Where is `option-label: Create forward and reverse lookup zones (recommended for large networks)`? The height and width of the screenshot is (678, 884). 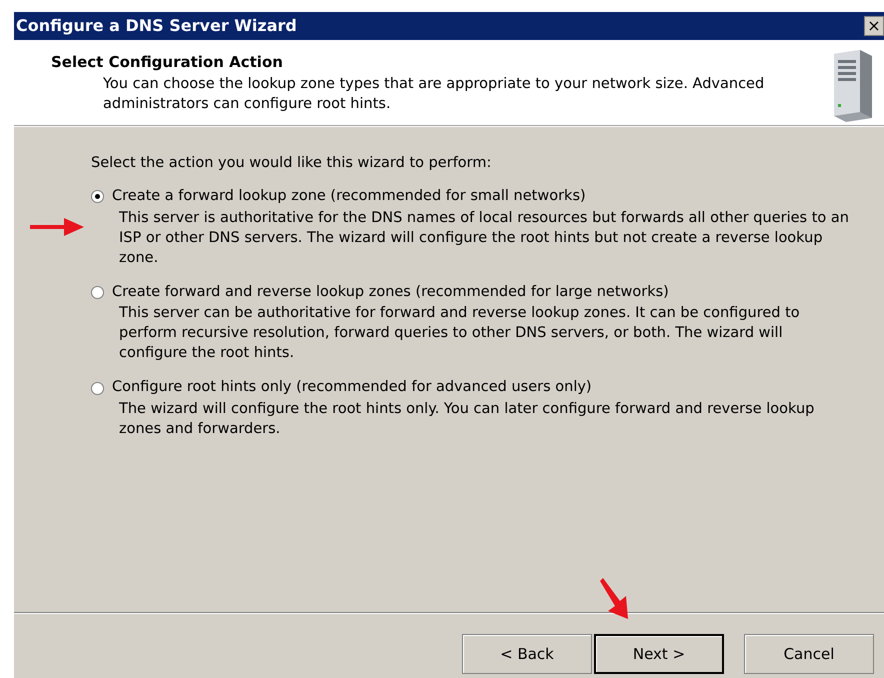
option-label: Create forward and reverse lookup zones (recommended for large networks) is located at coordinates (390, 293).